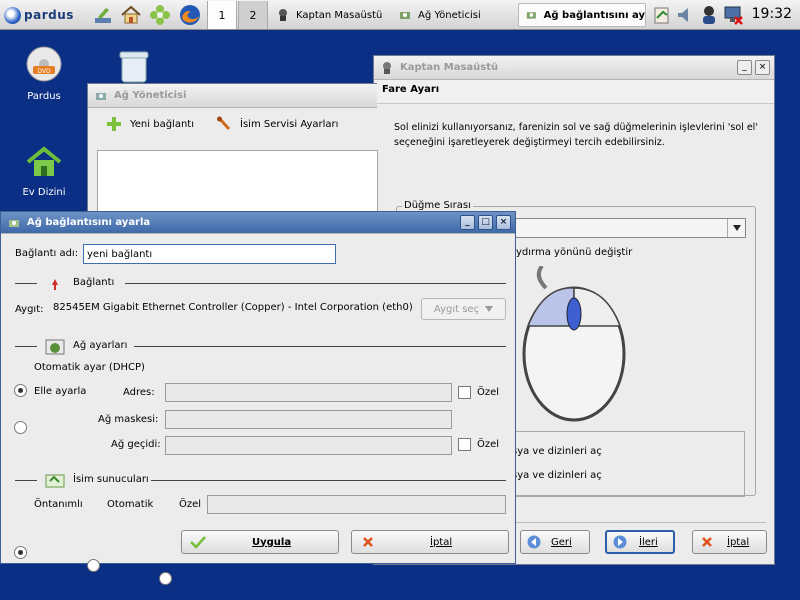 The width and height of the screenshot is (800, 600). I want to click on dns-custom-input, so click(356, 504).